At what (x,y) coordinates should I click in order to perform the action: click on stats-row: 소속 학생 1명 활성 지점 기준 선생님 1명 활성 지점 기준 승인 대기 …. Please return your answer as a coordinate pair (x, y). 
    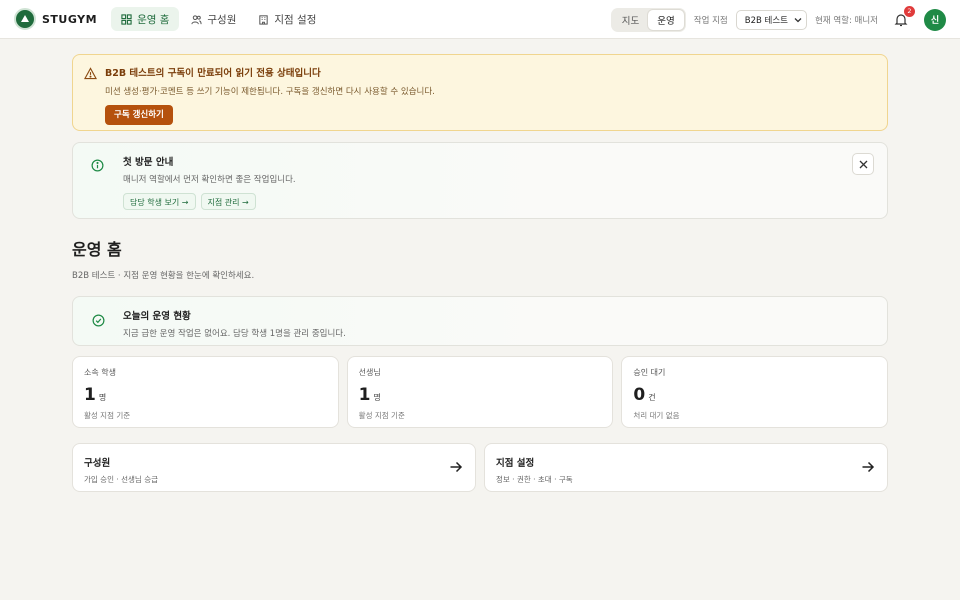
    Looking at the image, I should click on (480, 392).